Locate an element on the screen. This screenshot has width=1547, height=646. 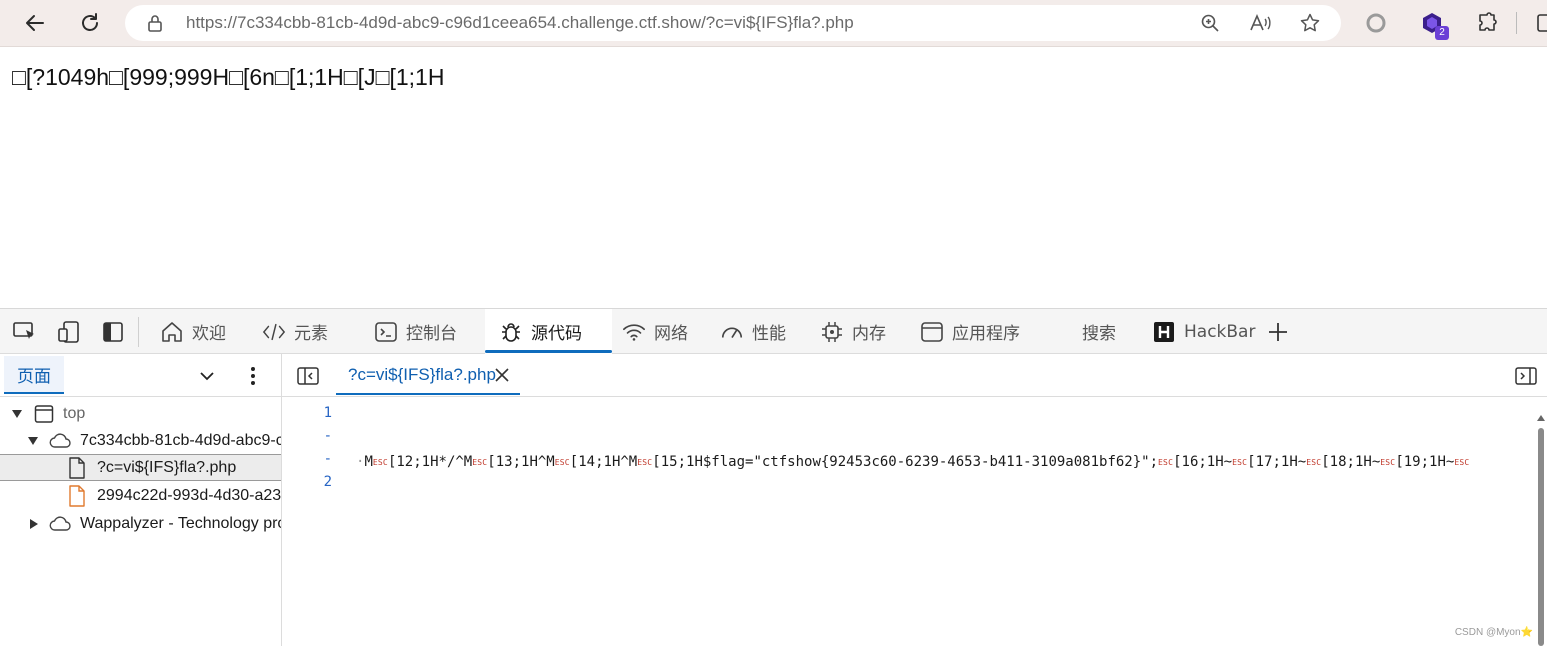
collapsed-triangle-icon is located at coordinates (34, 524).